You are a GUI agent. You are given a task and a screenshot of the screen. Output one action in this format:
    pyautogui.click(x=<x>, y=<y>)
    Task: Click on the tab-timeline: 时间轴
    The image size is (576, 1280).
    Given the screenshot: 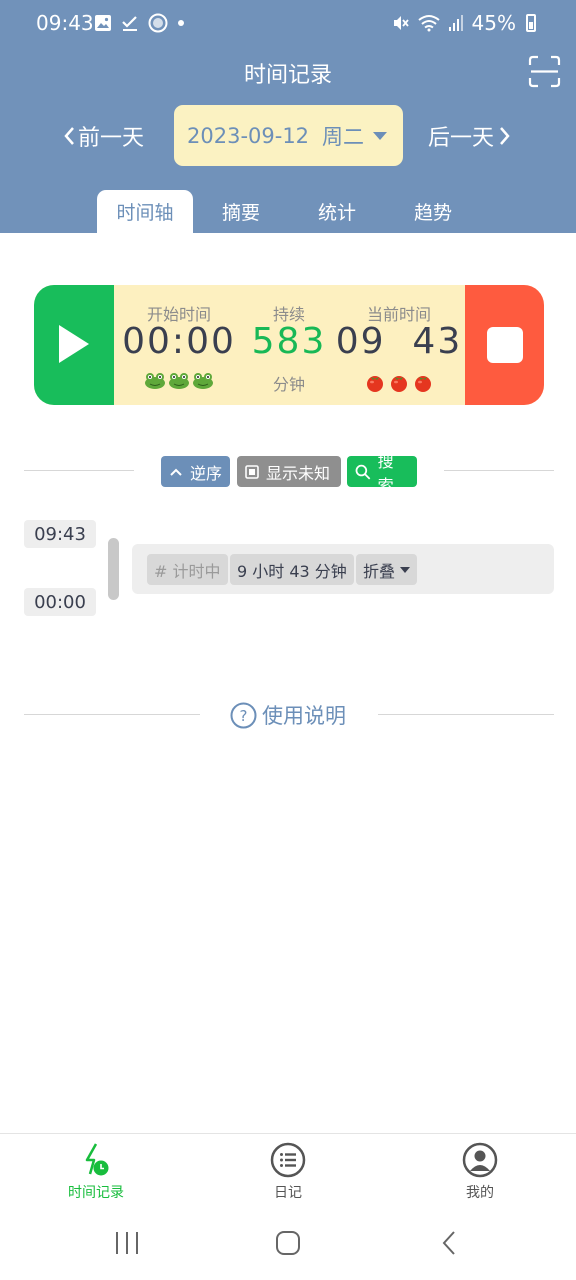 What is the action you would take?
    pyautogui.click(x=145, y=211)
    